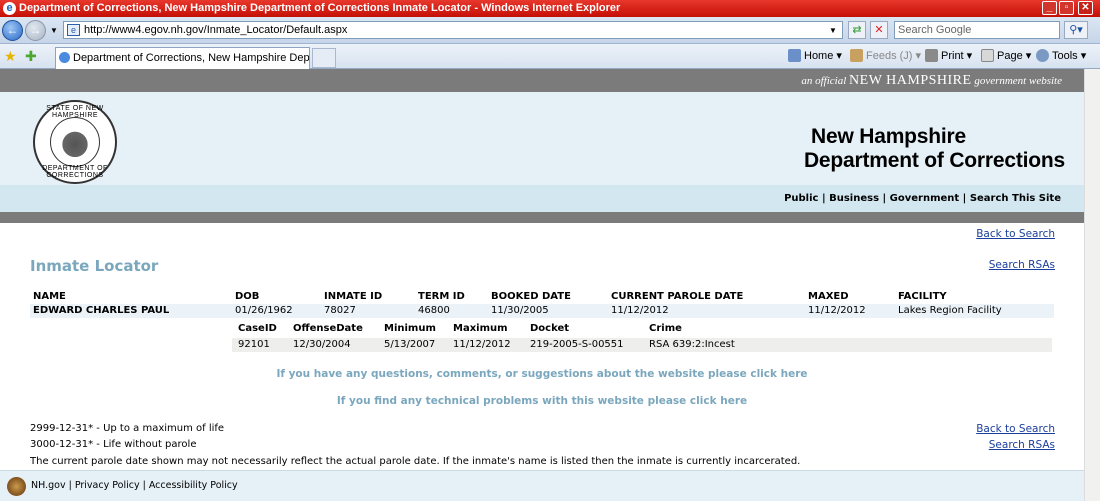 This screenshot has height=501, width=1100. Describe the element at coordinates (254, 344) in the screenshot. I see `case-id: 92101` at that location.